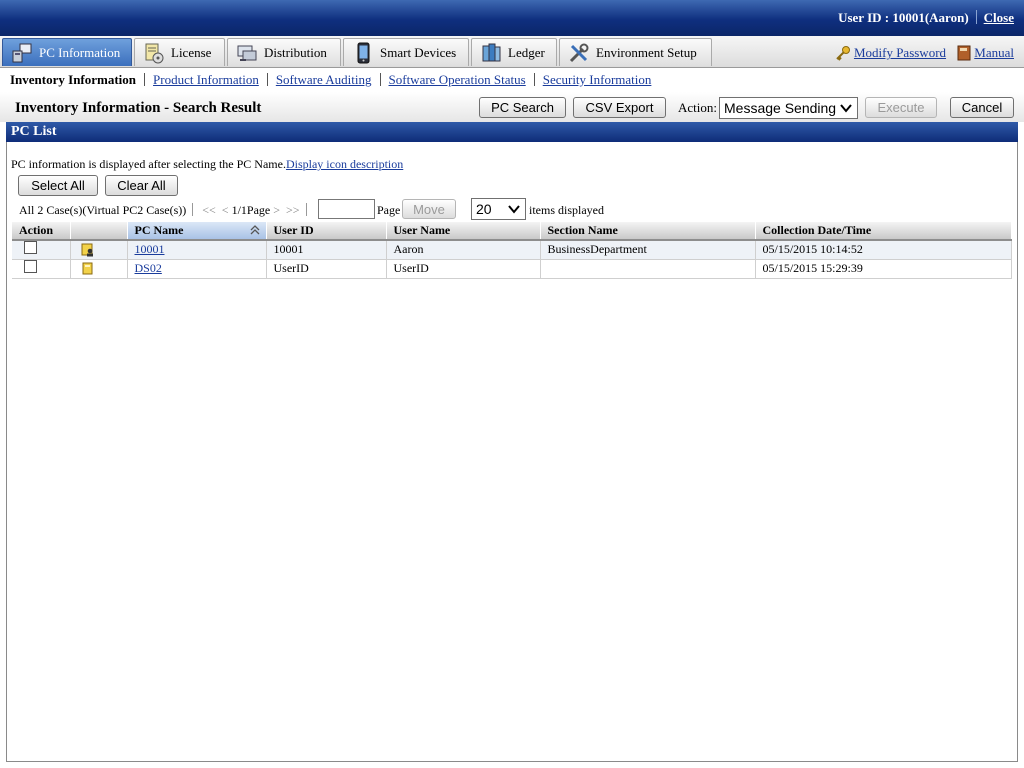 The width and height of the screenshot is (1024, 768). Describe the element at coordinates (648, 269) in the screenshot. I see `section-name-cell` at that location.